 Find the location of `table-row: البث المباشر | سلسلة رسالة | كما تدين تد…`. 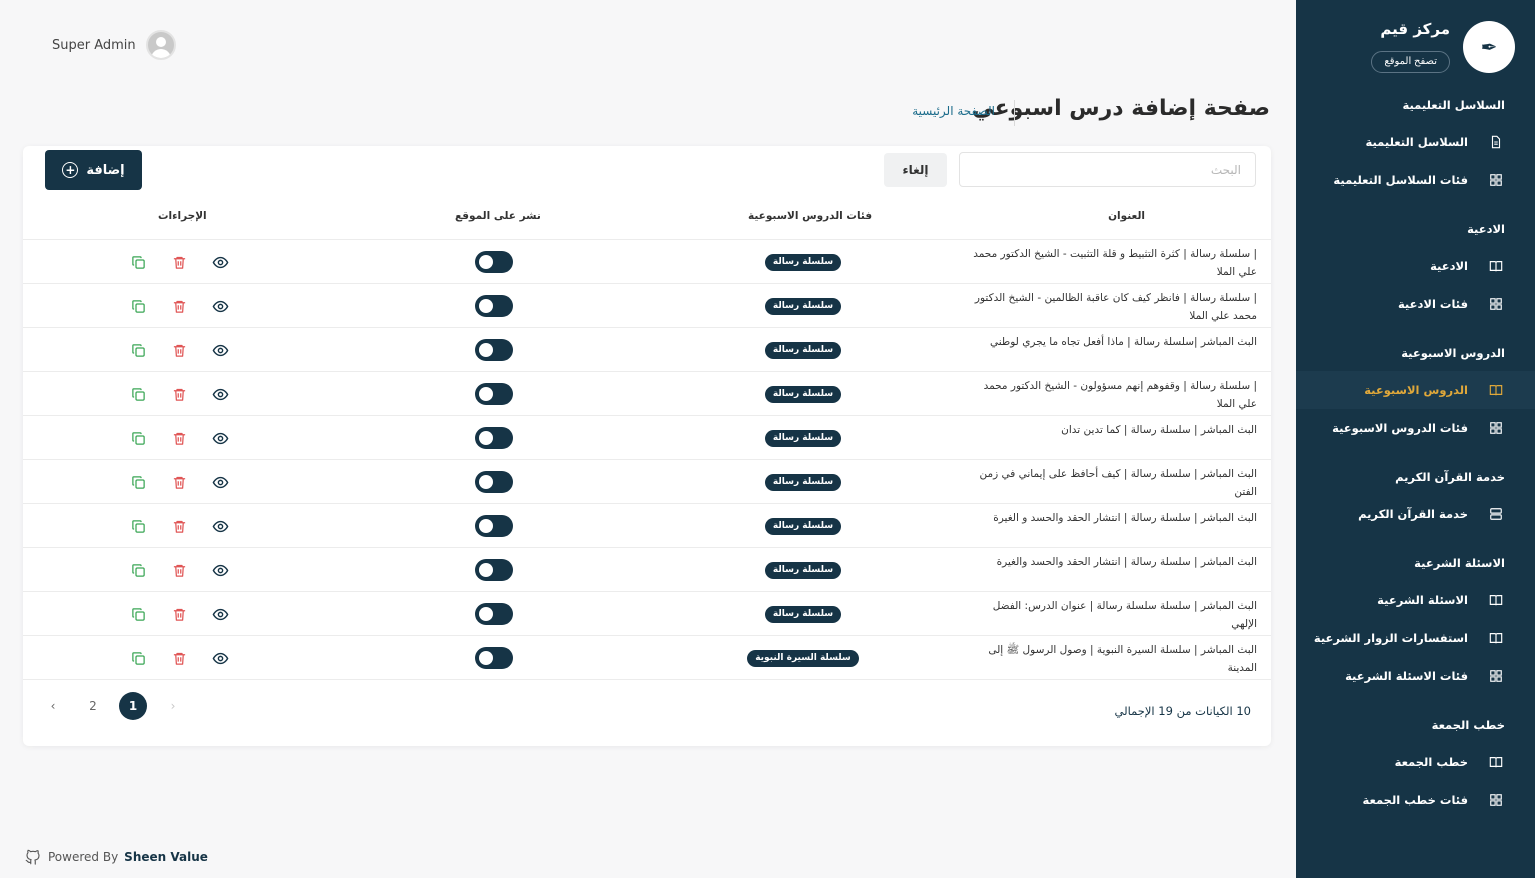

table-row: البث المباشر | سلسلة رسالة | كما تدين تد… is located at coordinates (647, 438).